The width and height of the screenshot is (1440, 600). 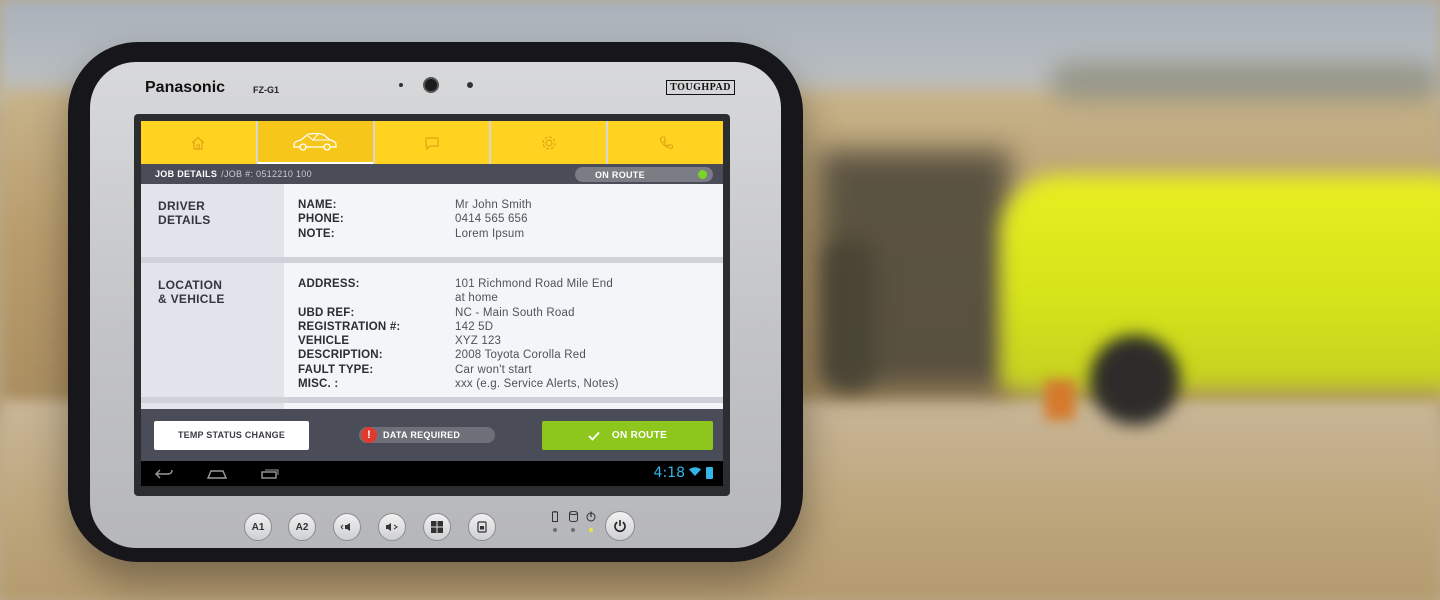 What do you see at coordinates (401, 85) in the screenshot?
I see `sensor-icon` at bounding box center [401, 85].